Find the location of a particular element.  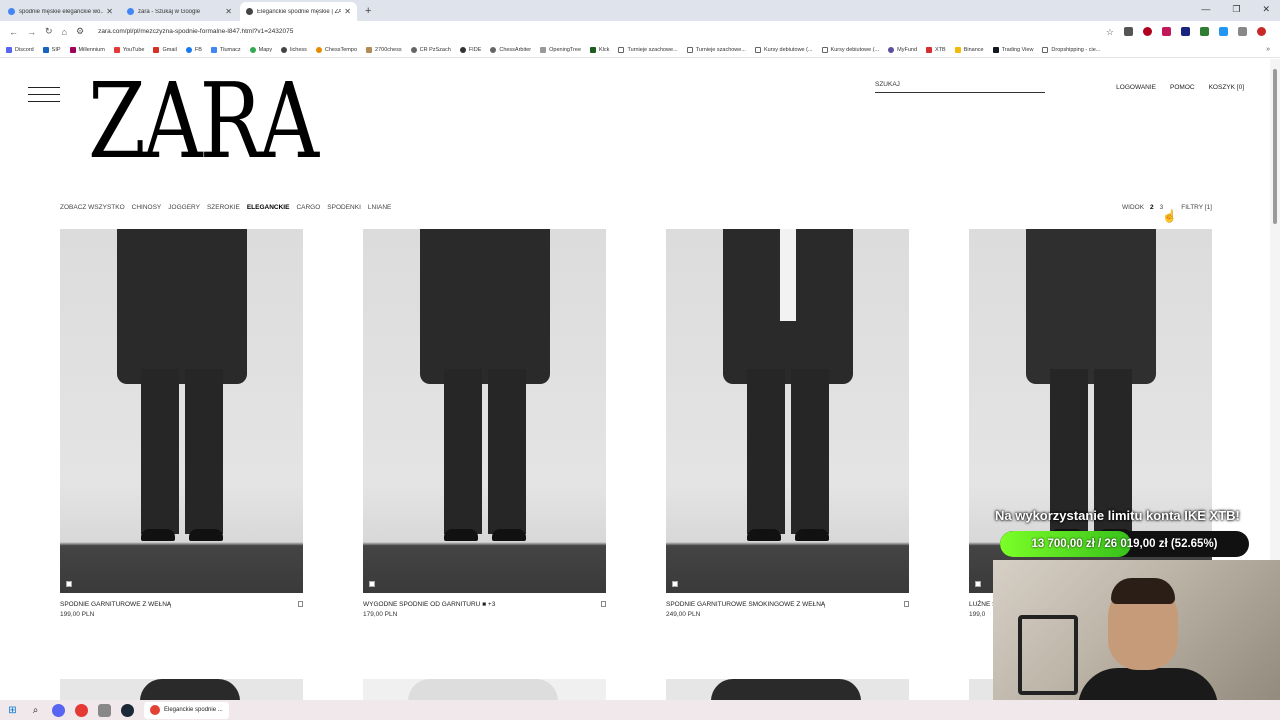

browser-tab-2: zara - Szukaj w Google ✕ is located at coordinates (179, 11).